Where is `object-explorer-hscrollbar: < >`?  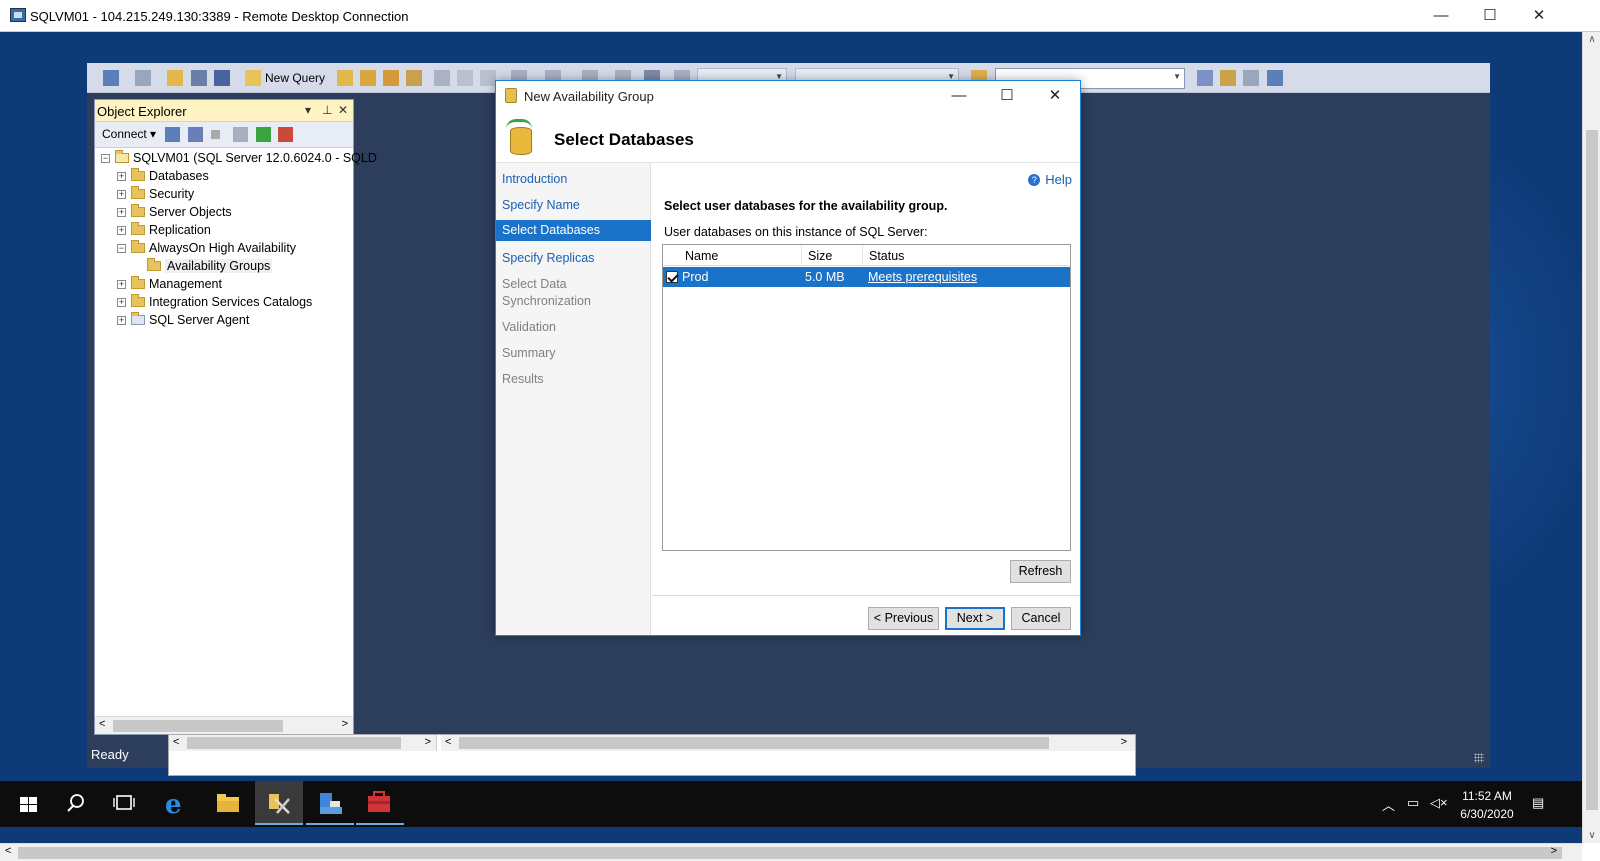
object-explorer-hscrollbar: < > is located at coordinates (224, 725).